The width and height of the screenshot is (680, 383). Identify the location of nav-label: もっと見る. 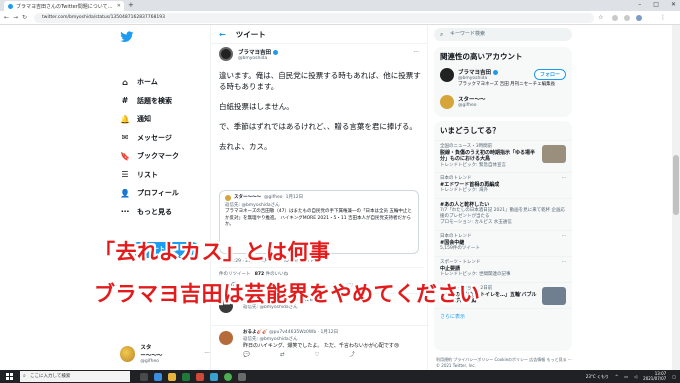
(154, 211).